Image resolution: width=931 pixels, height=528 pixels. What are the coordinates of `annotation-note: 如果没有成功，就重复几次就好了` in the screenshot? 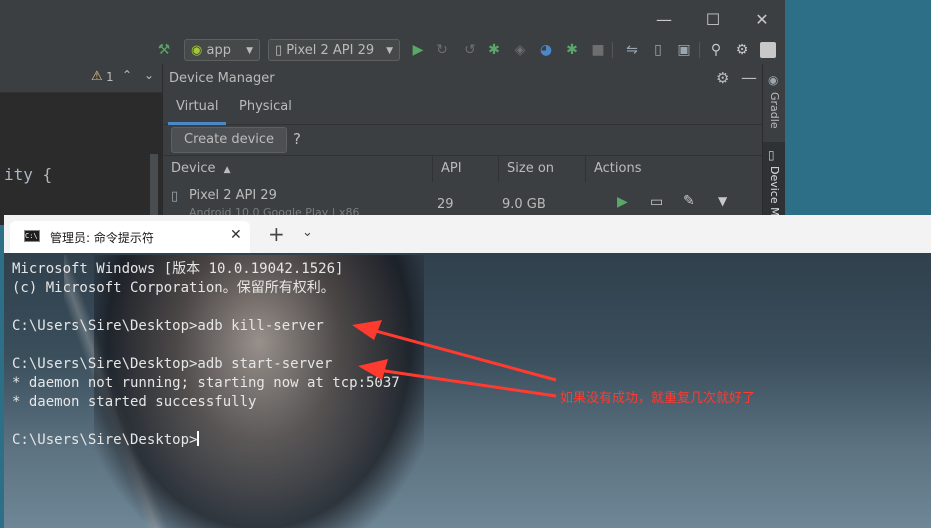 It's located at (658, 398).